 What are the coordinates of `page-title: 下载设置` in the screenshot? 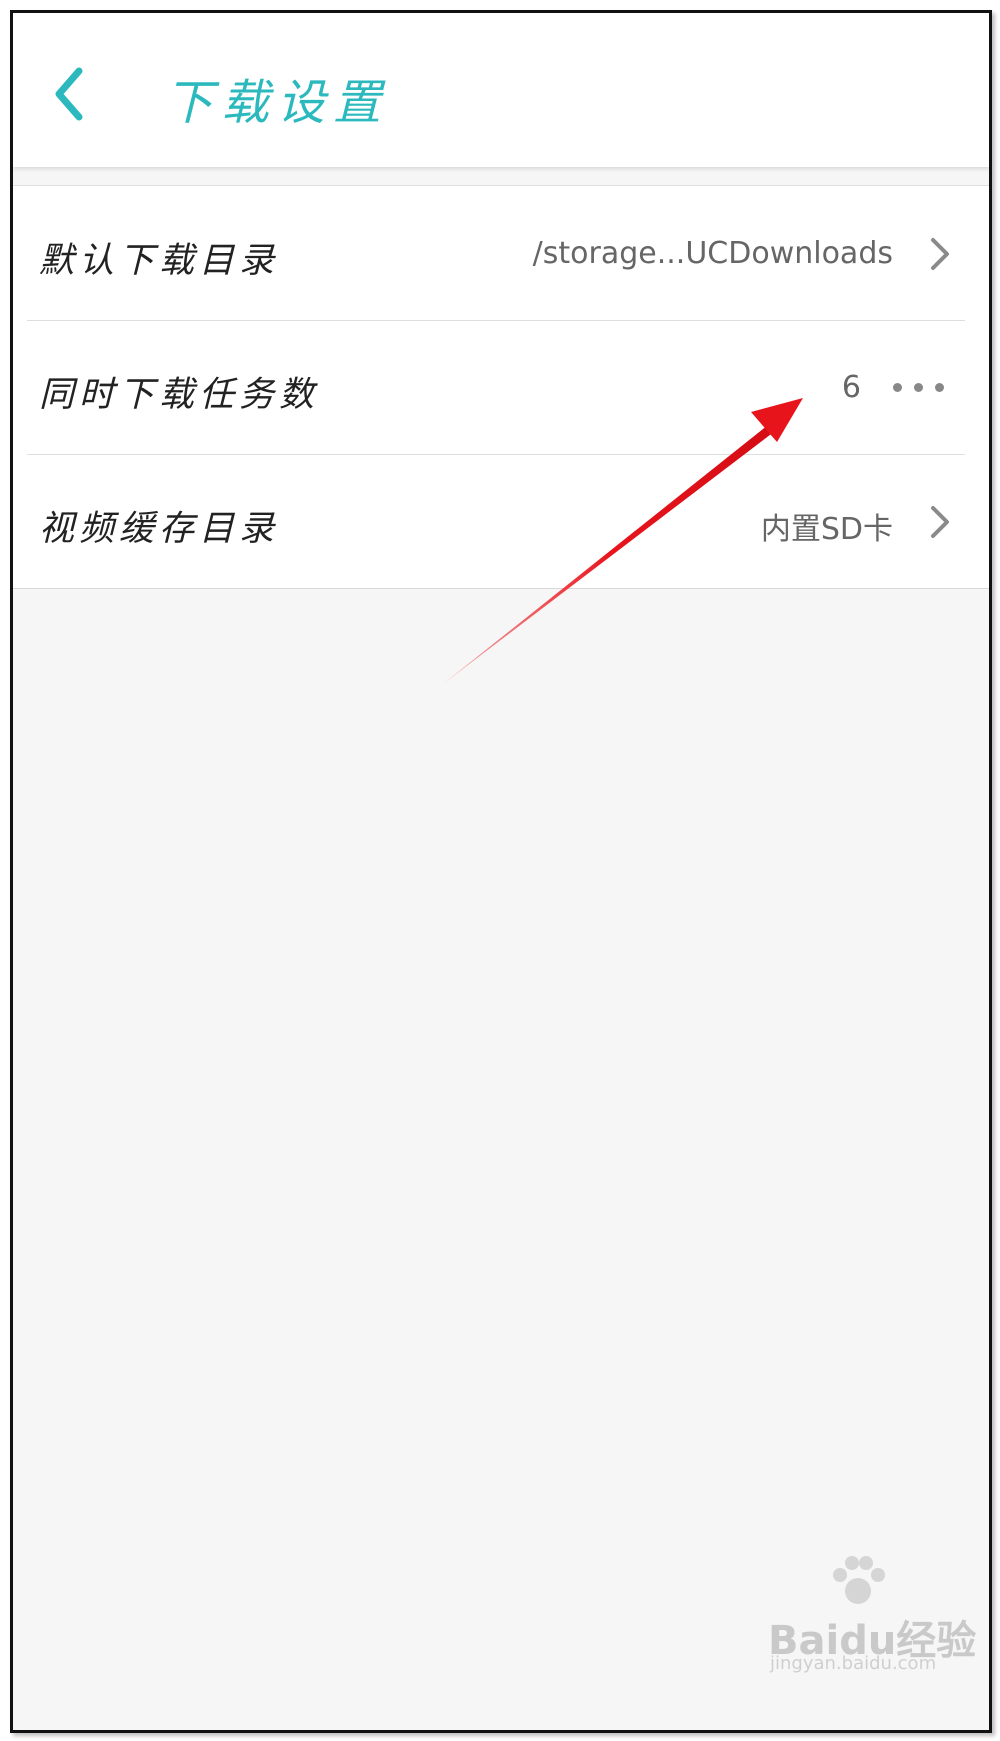 It's located at (277, 103).